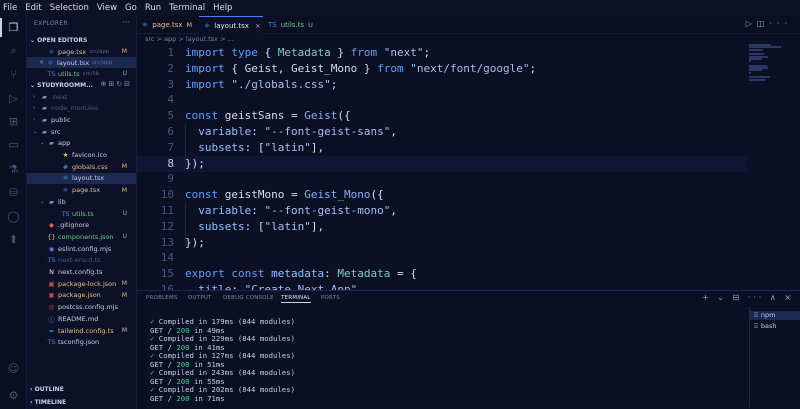  Describe the element at coordinates (755, 58) in the screenshot. I see `minimap-line` at that location.